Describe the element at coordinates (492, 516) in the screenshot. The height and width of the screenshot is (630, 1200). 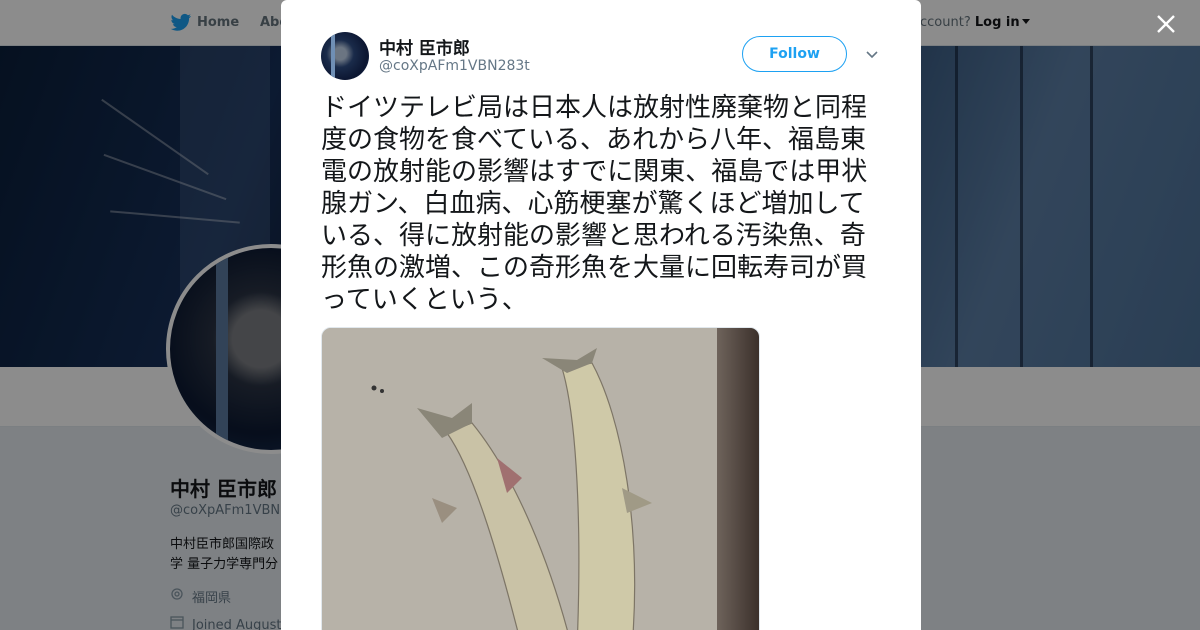
I see `fish-left` at that location.